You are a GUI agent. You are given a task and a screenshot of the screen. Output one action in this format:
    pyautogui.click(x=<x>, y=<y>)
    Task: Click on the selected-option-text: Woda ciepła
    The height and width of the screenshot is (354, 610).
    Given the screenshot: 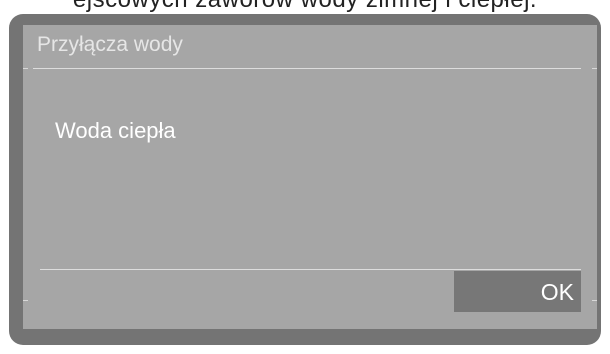 What is the action you would take?
    pyautogui.click(x=115, y=130)
    